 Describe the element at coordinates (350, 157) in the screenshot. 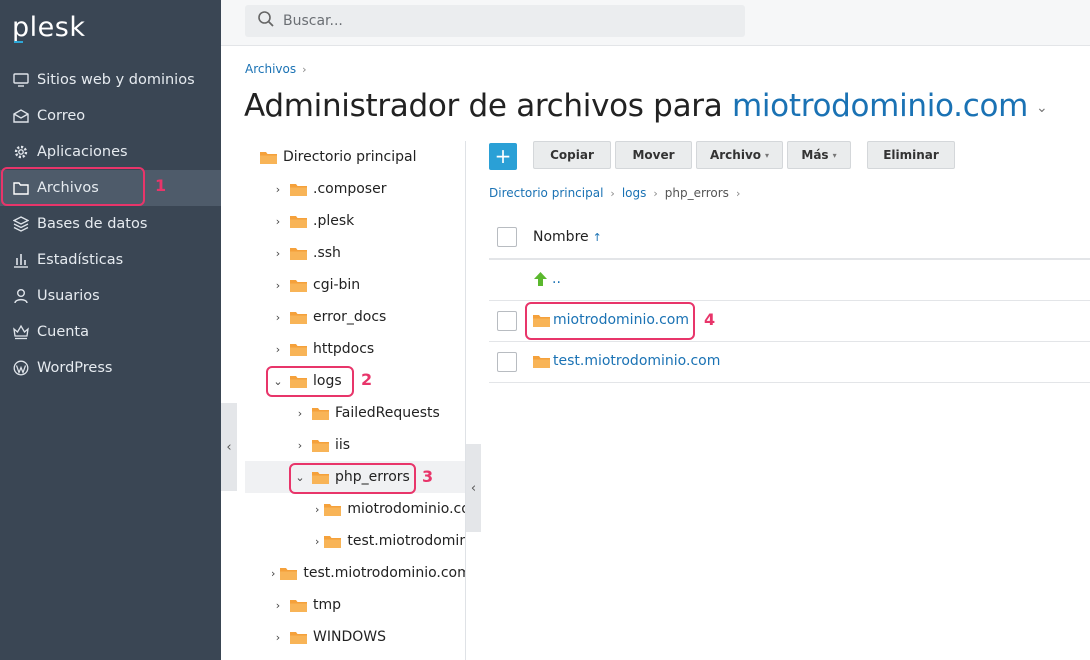

I see `tree-node-label: Directorio principal` at that location.